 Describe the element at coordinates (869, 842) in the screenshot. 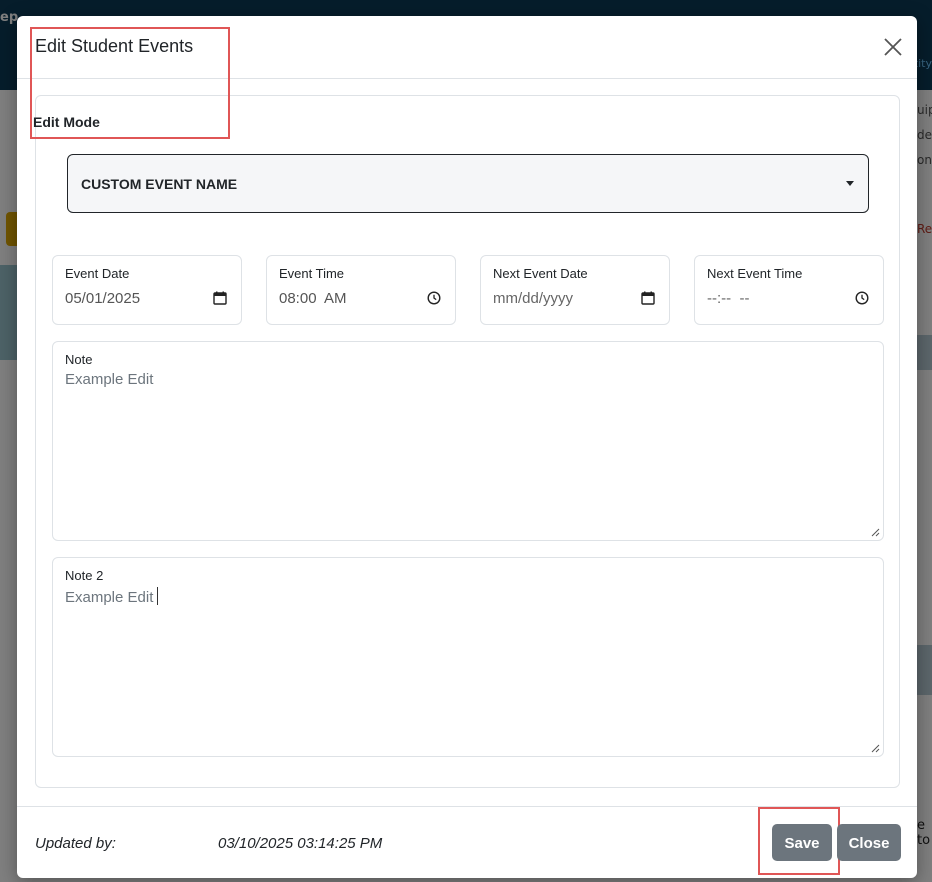

I see `close-button: Close` at that location.